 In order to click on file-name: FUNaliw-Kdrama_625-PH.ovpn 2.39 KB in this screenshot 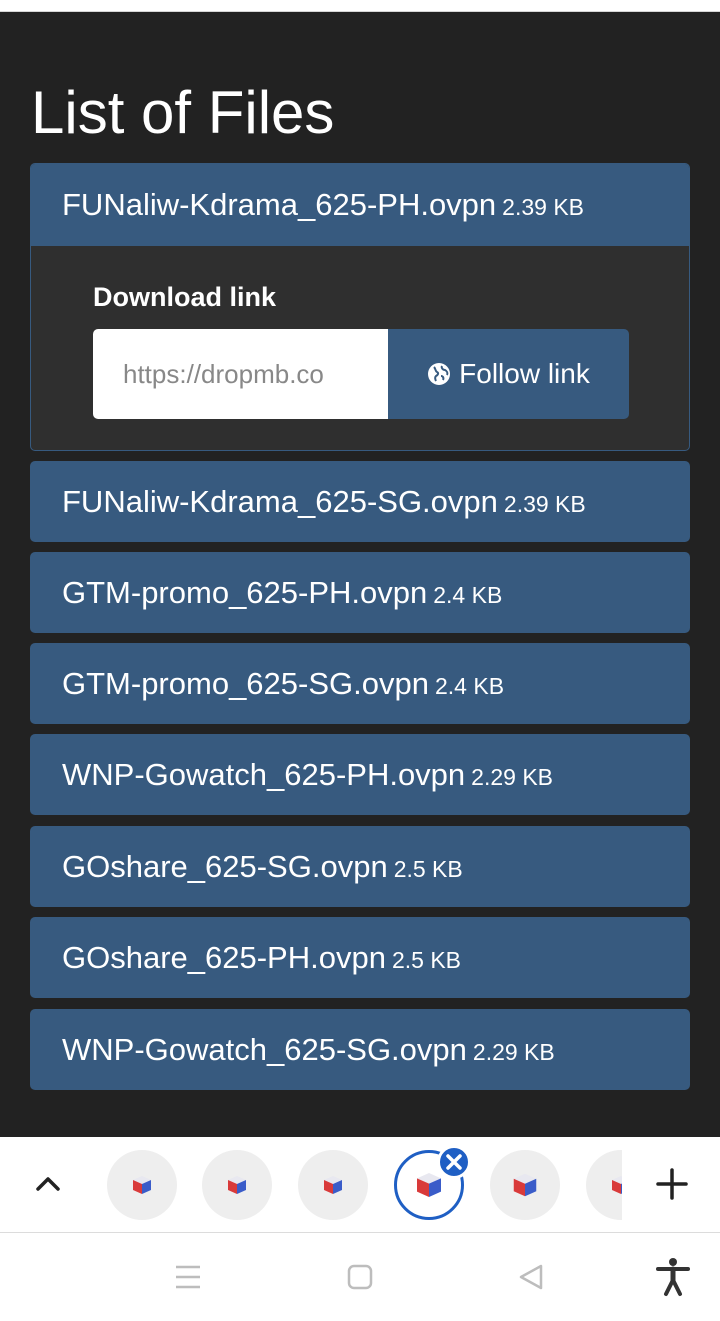, I will do `click(323, 204)`.